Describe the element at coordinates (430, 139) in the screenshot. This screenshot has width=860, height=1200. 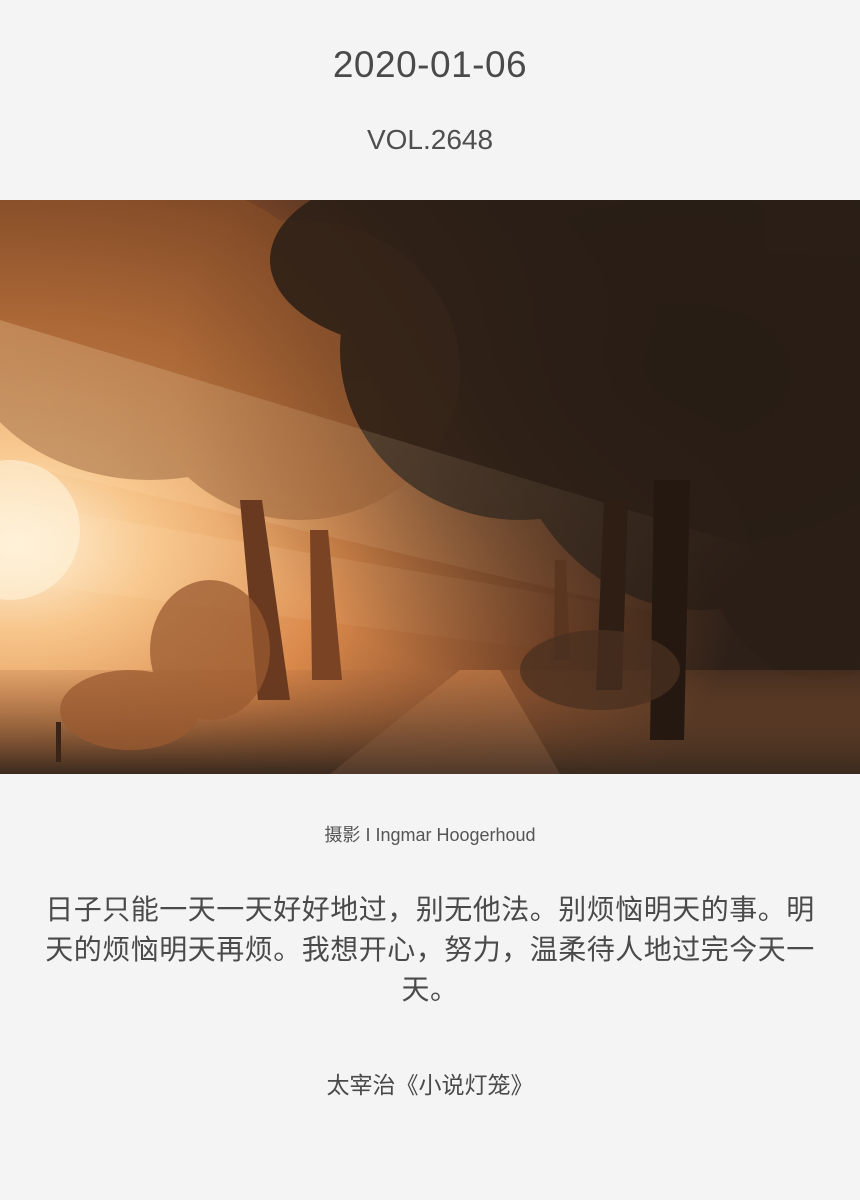
I see `volume-number: VOL.2648` at that location.